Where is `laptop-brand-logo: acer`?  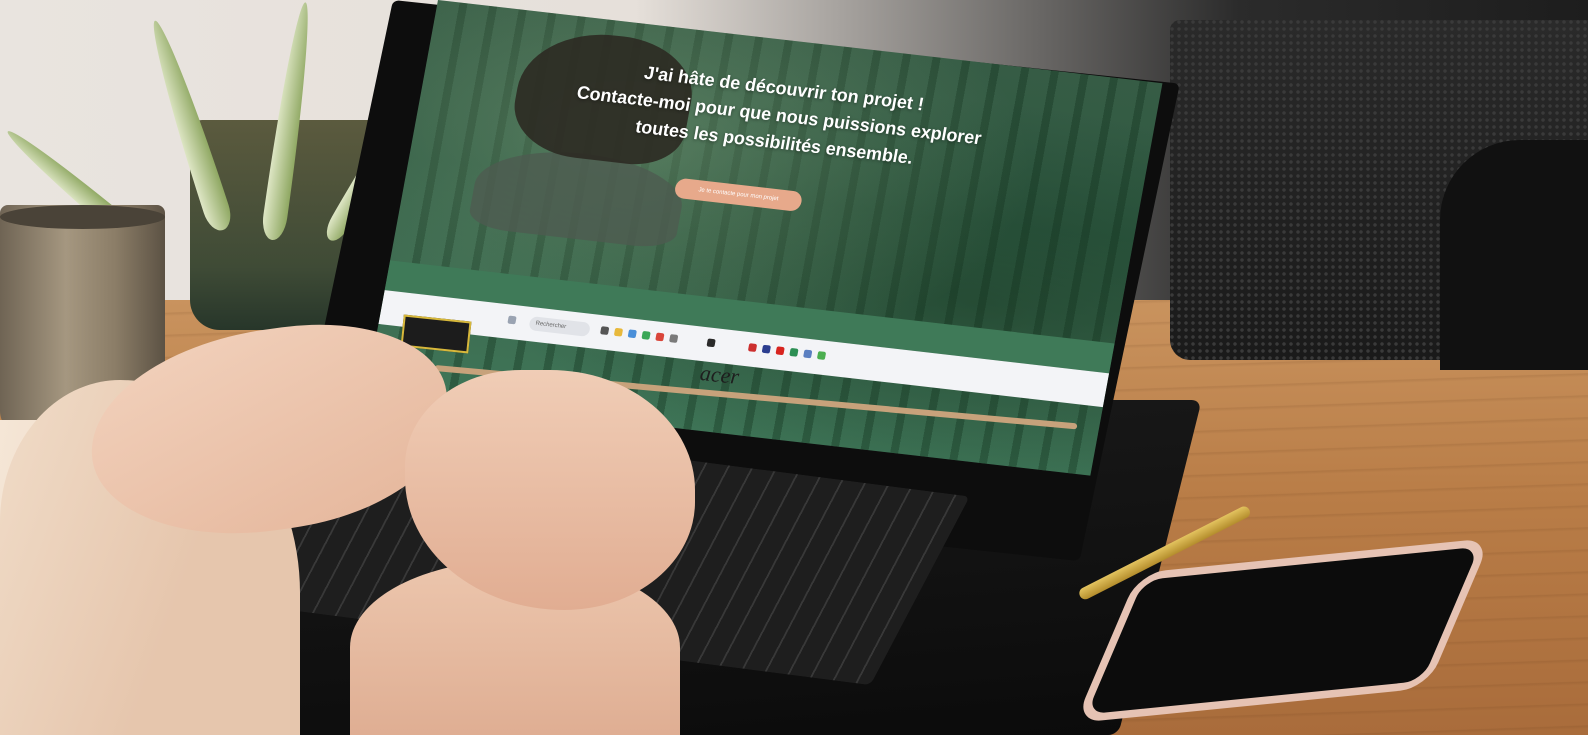 laptop-brand-logo: acer is located at coordinates (719, 374).